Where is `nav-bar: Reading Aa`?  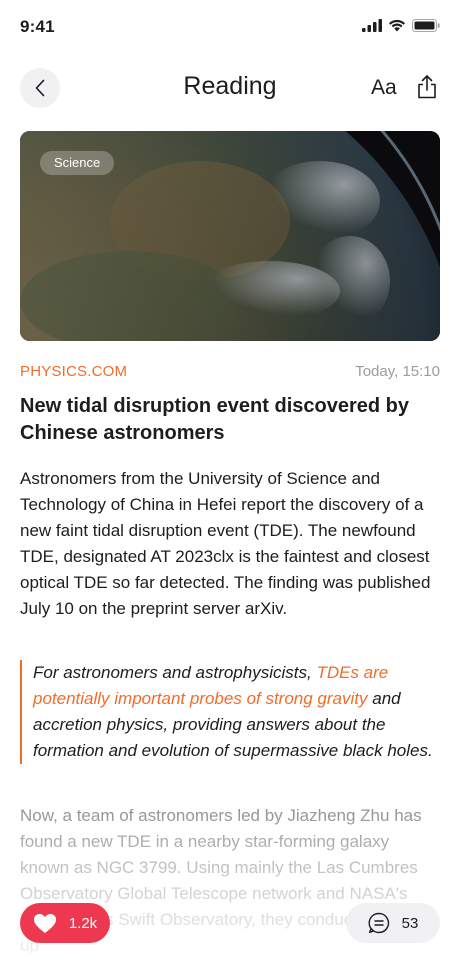 nav-bar: Reading Aa is located at coordinates (230, 88).